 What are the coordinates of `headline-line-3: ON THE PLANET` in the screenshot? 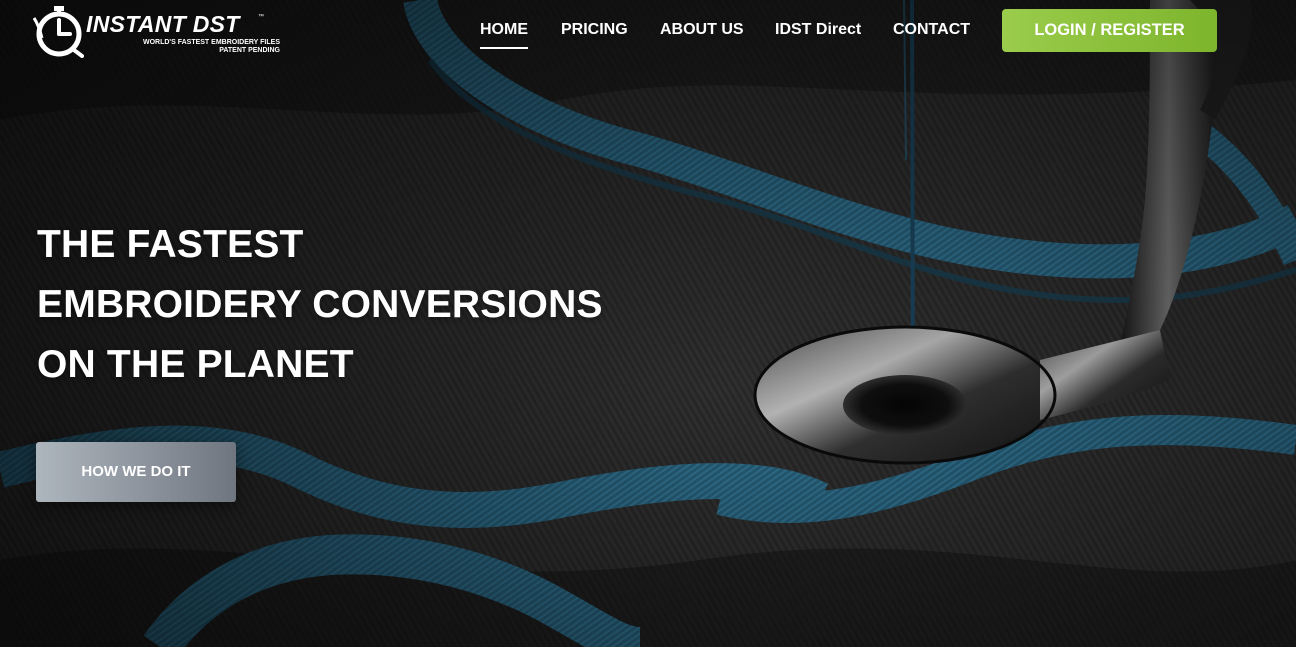 It's located at (195, 364).